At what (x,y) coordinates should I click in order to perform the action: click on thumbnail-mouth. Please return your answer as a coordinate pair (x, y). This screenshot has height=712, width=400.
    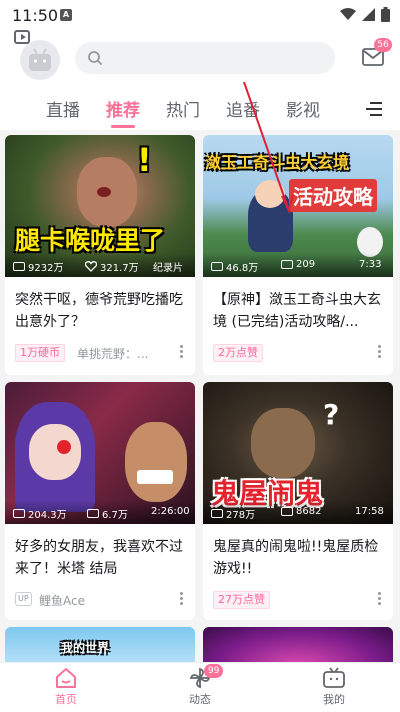
    Looking at the image, I should click on (104, 192).